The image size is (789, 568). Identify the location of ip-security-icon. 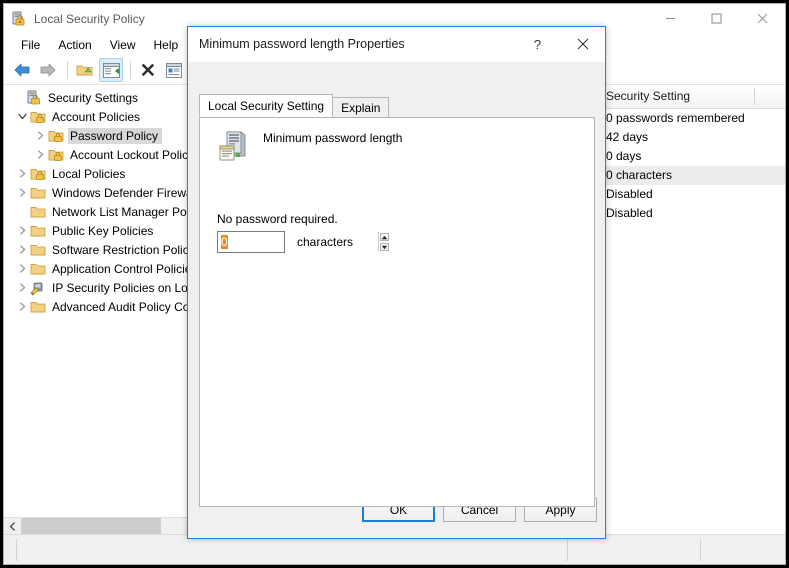
(38, 288).